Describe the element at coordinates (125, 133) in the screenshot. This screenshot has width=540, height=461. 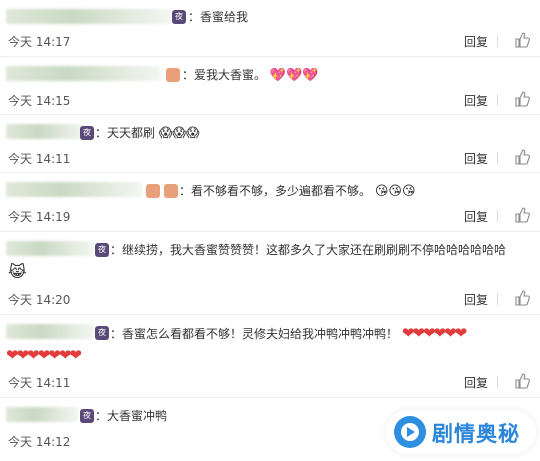
I see `comment-text-body: ：天天都刷` at that location.